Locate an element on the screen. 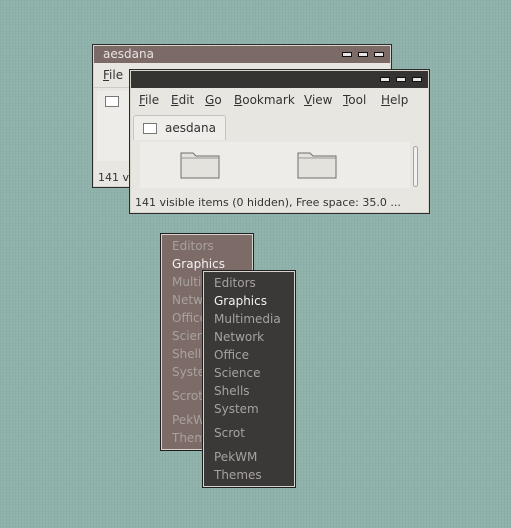 The height and width of the screenshot is (528, 511). back-window-titlebar: aesdana is located at coordinates (242, 54).